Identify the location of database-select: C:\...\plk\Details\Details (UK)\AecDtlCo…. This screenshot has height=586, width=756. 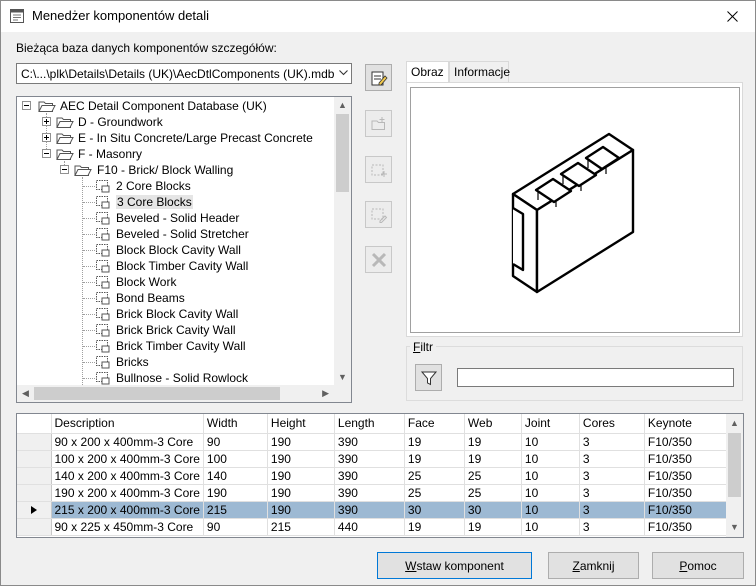
(184, 73).